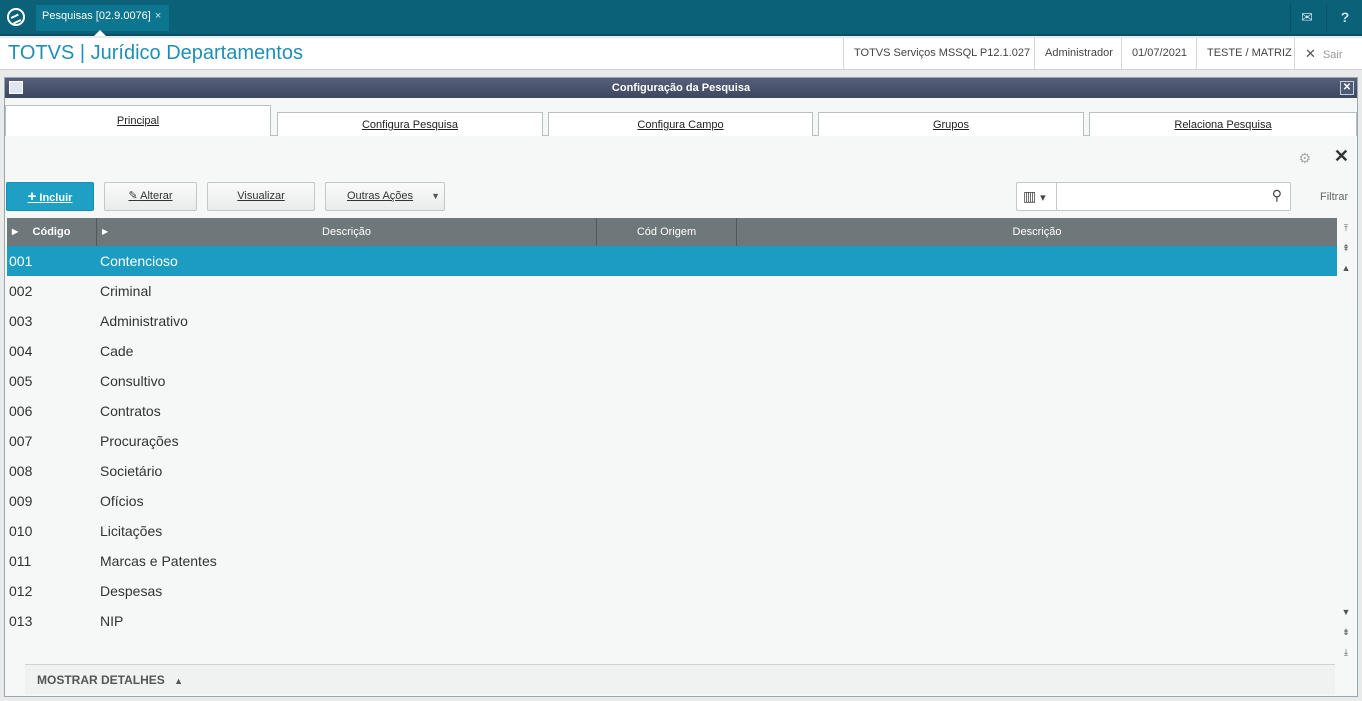 The image size is (1362, 701). I want to click on table-row: 004 Cade, so click(672, 351).